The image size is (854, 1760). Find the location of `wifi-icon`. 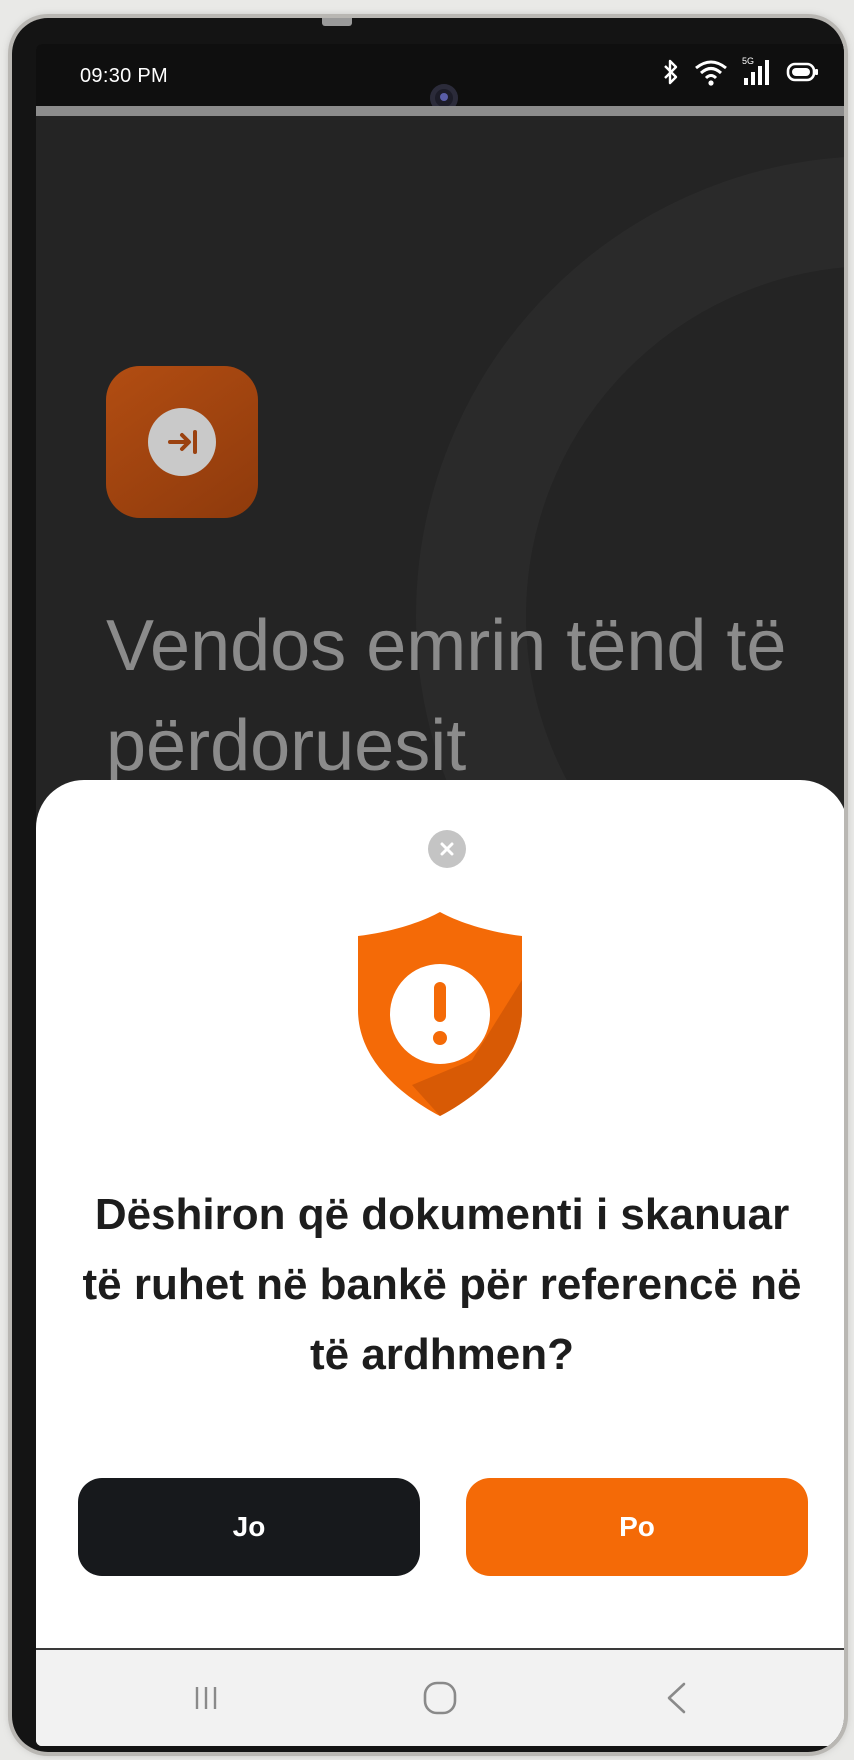

wifi-icon is located at coordinates (711, 72).